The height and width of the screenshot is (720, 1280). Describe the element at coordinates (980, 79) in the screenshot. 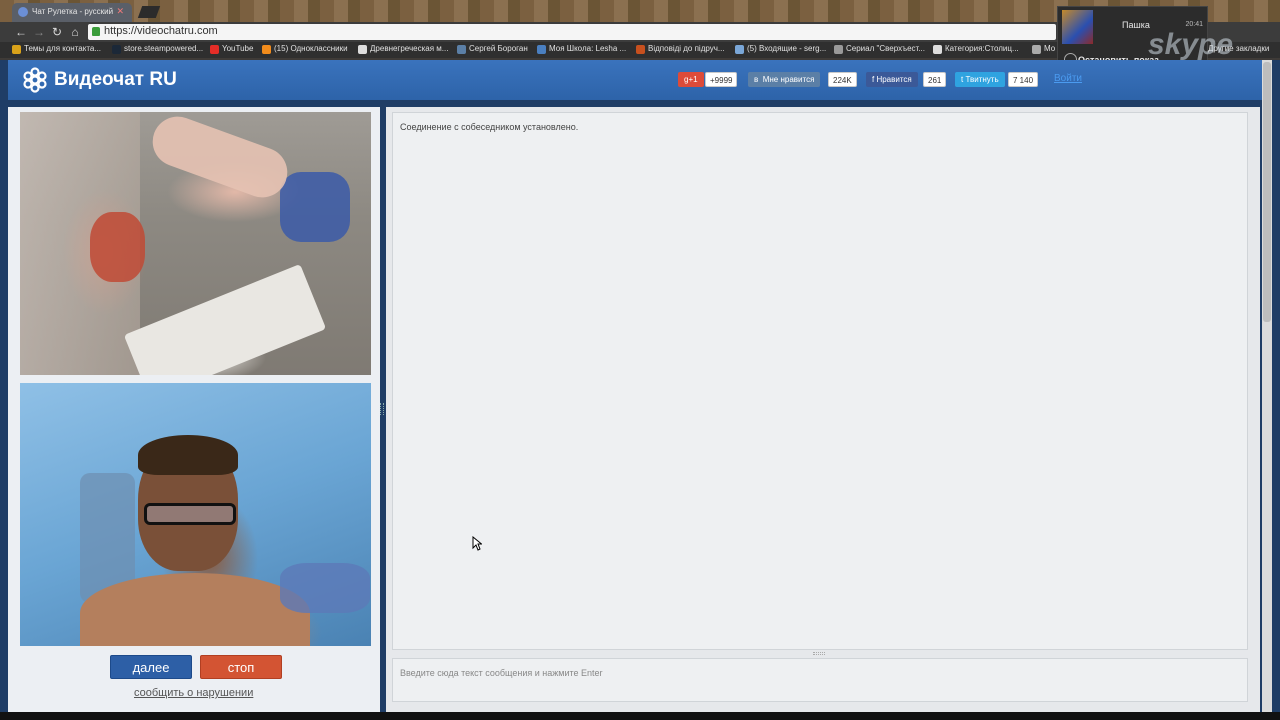

I see `tweet-button: t Твитнуть` at that location.